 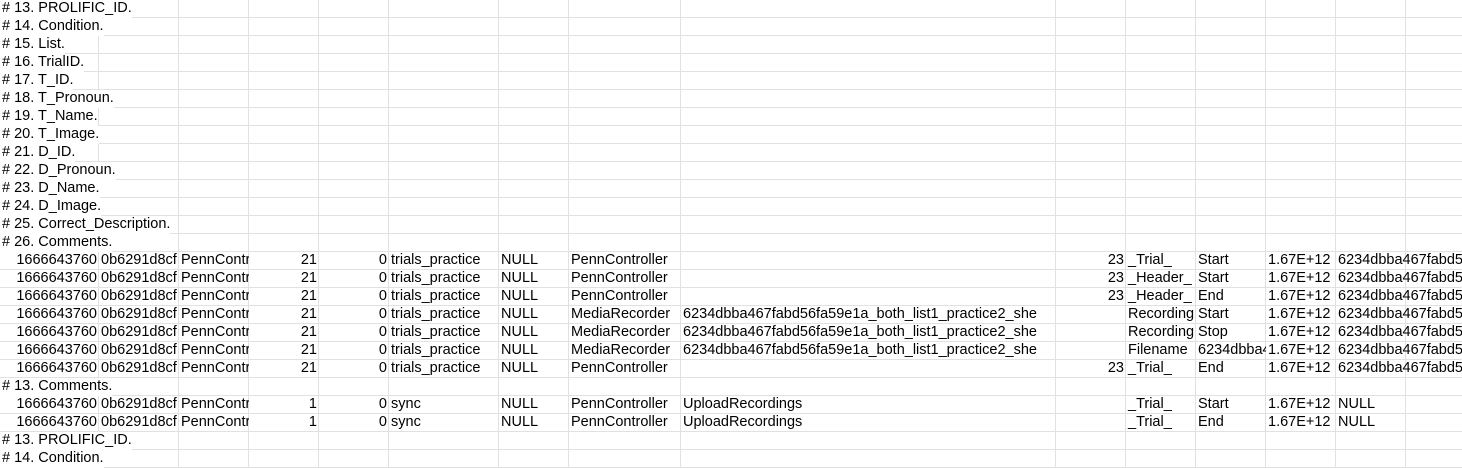 I want to click on comment-cell: # 16. TrialID., so click(x=42, y=63).